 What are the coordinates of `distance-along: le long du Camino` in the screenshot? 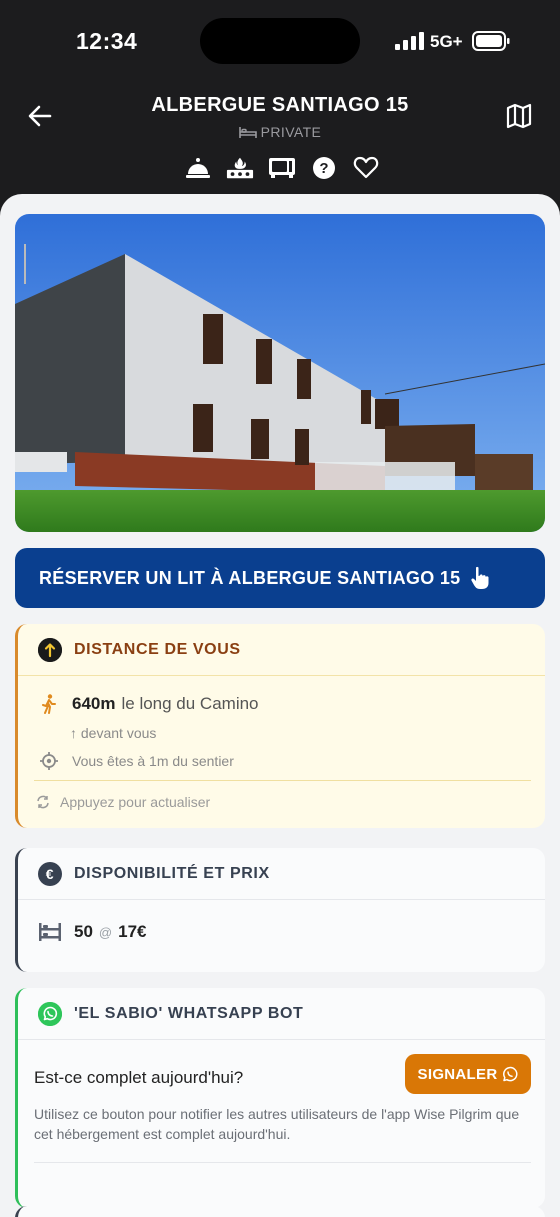 It's located at (190, 703).